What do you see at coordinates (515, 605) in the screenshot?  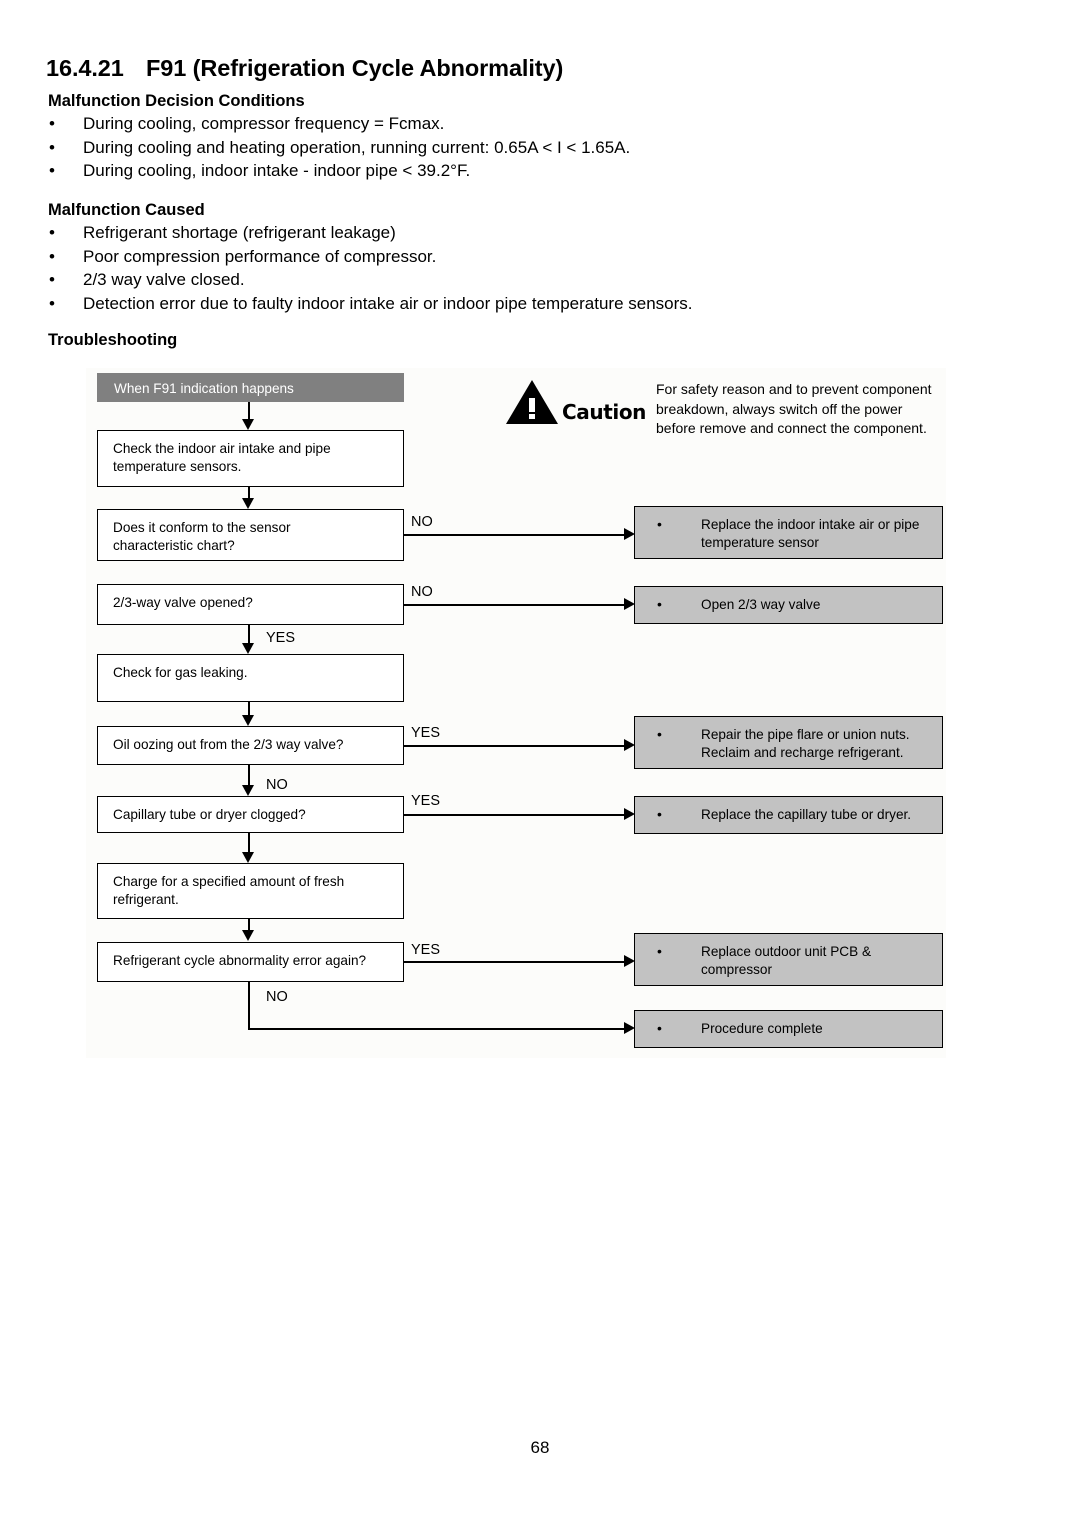 I see `connector-valve-no` at bounding box center [515, 605].